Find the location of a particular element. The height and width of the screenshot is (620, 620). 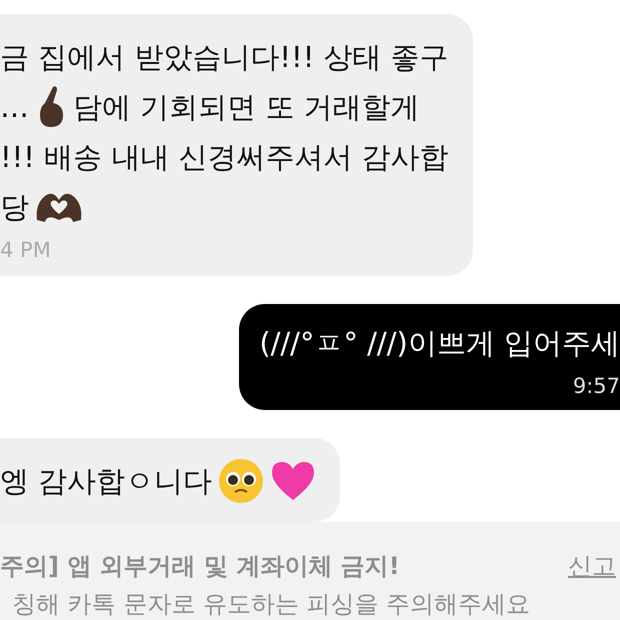

pleading-face-icon is located at coordinates (241, 481).